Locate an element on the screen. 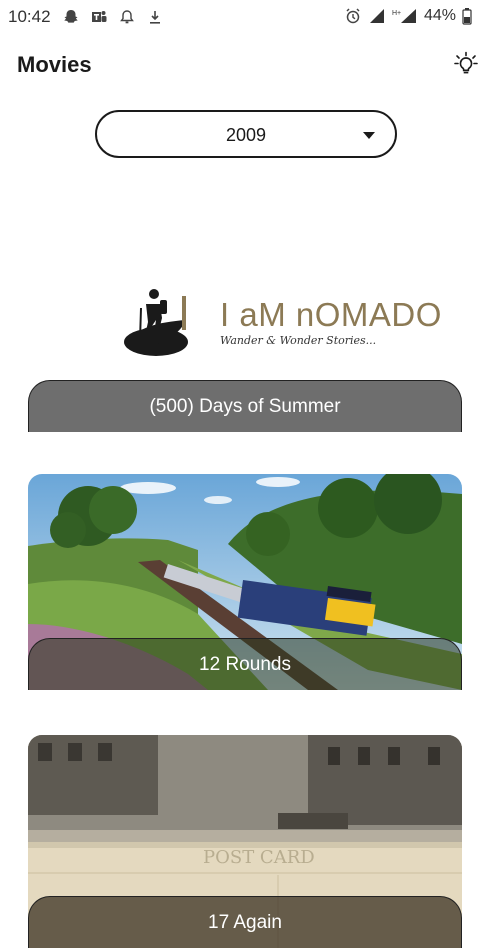 Image resolution: width=484 pixels, height=948 pixels. year-dropdown-value: 2009 is located at coordinates (246, 135).